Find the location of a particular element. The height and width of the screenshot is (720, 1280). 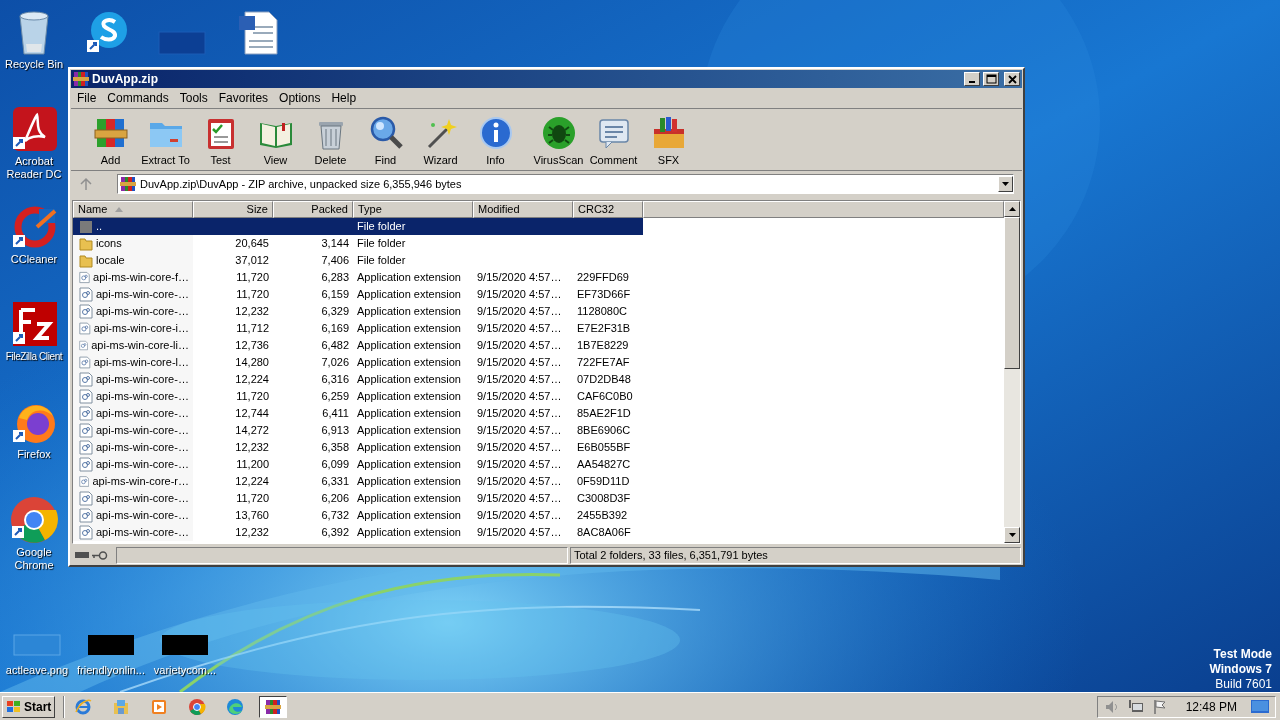

menu-item: Tools is located at coordinates (193, 98).